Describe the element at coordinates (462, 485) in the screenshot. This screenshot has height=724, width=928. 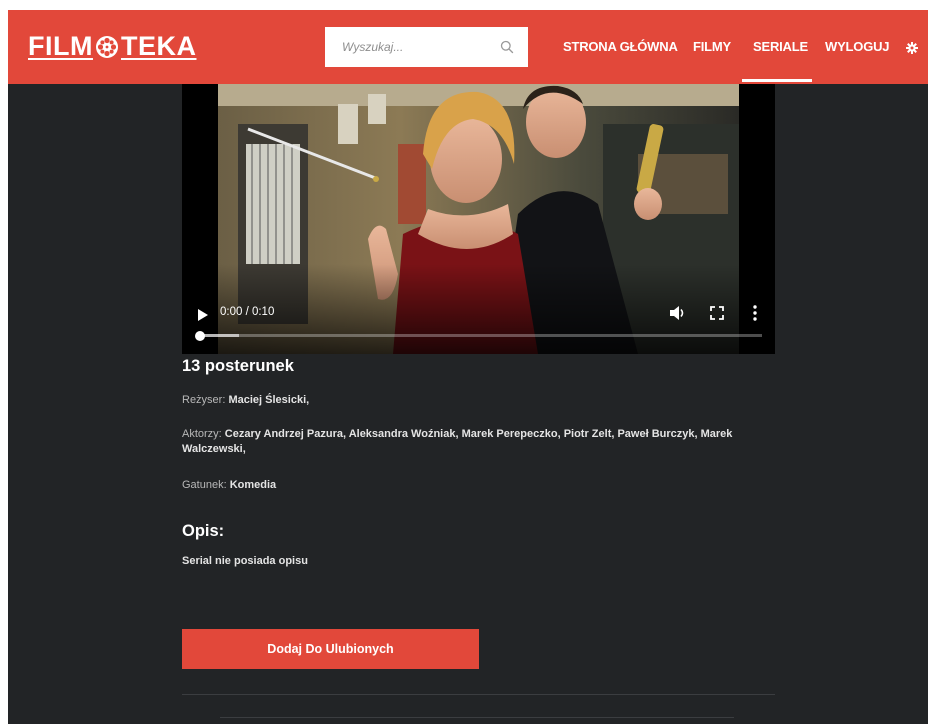
I see `genre-line: Gatunek: Komedia` at that location.